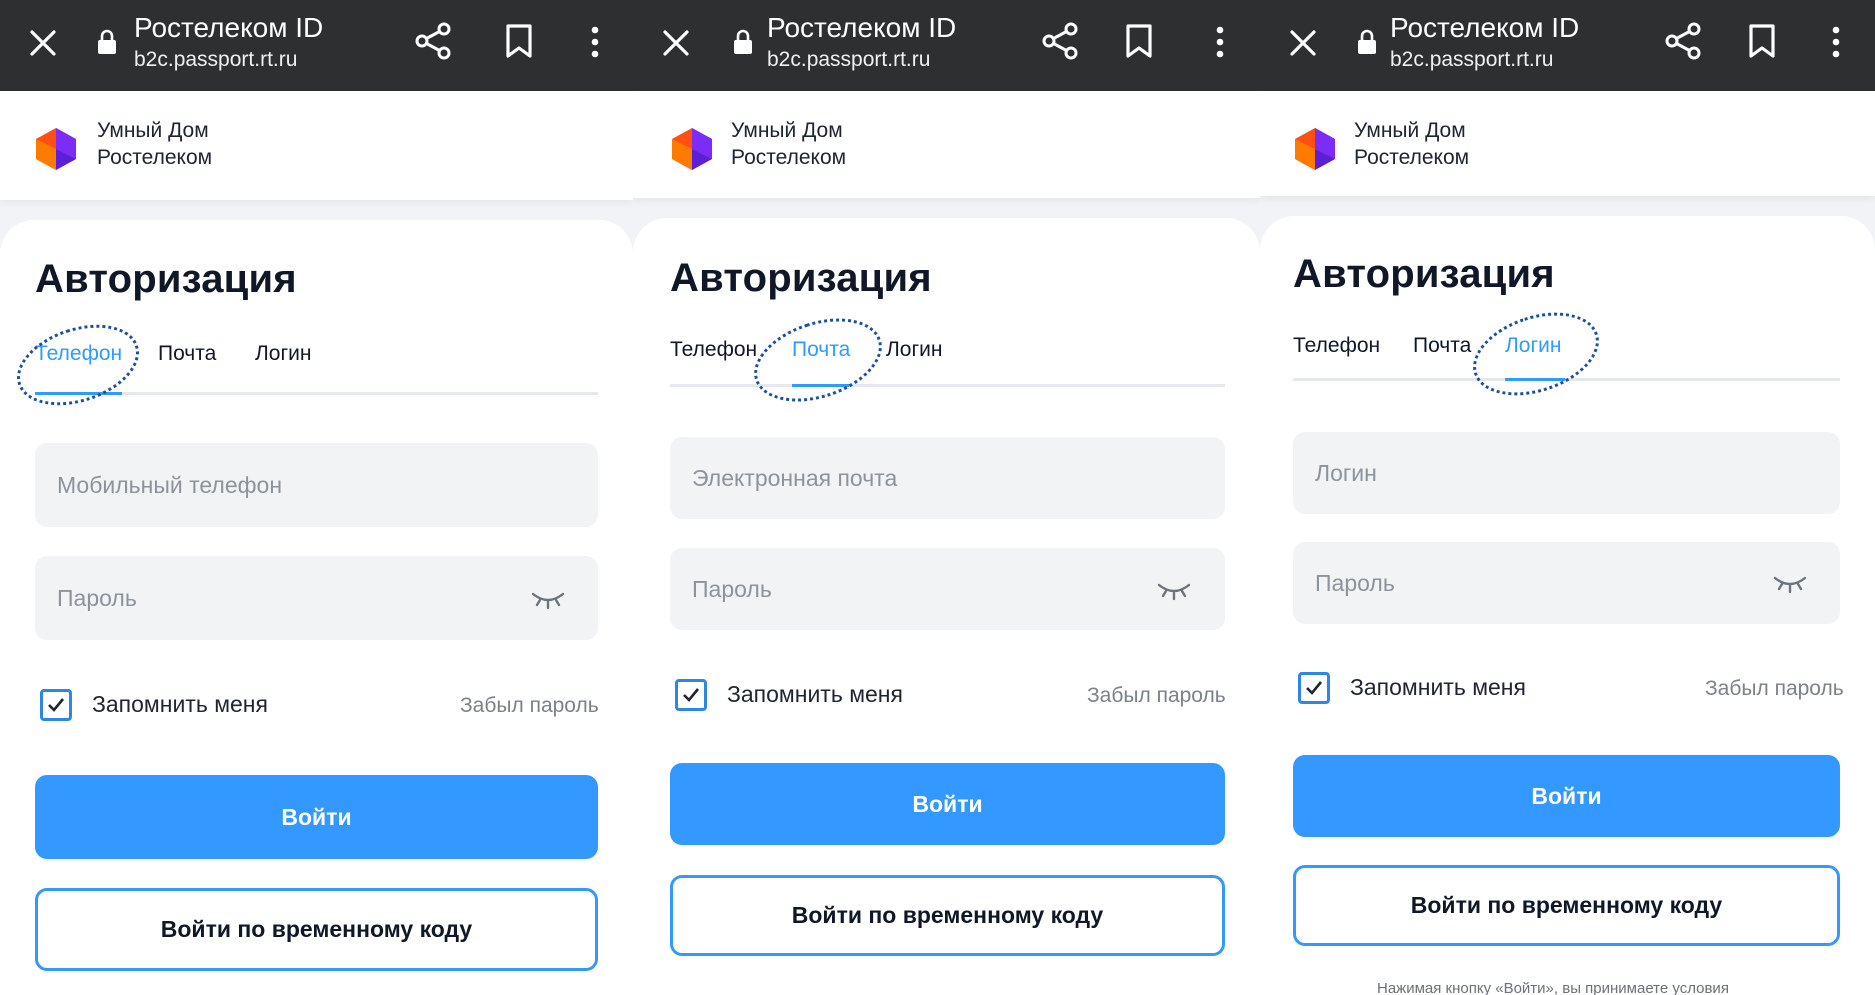  What do you see at coordinates (316, 485) in the screenshot?
I see `phone-input` at bounding box center [316, 485].